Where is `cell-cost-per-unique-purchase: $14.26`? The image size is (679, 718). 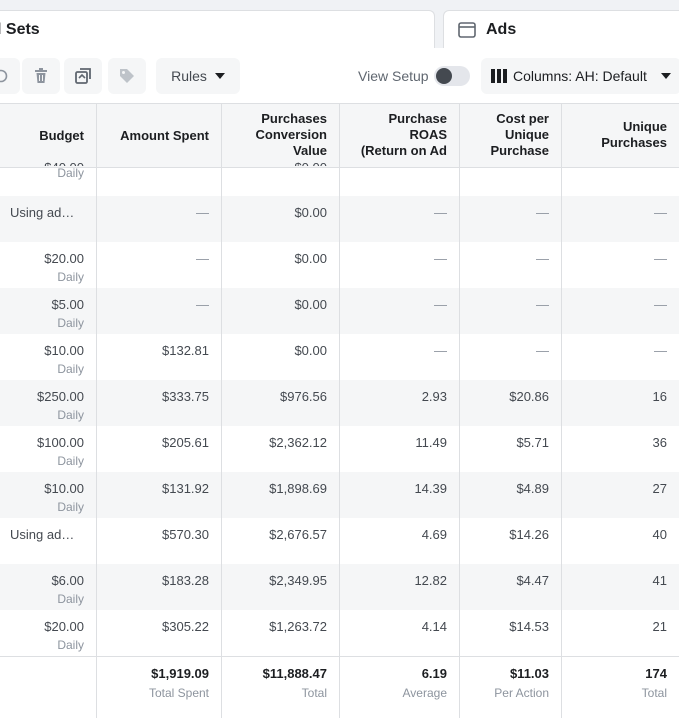 cell-cost-per-unique-purchase: $14.26 is located at coordinates (511, 541).